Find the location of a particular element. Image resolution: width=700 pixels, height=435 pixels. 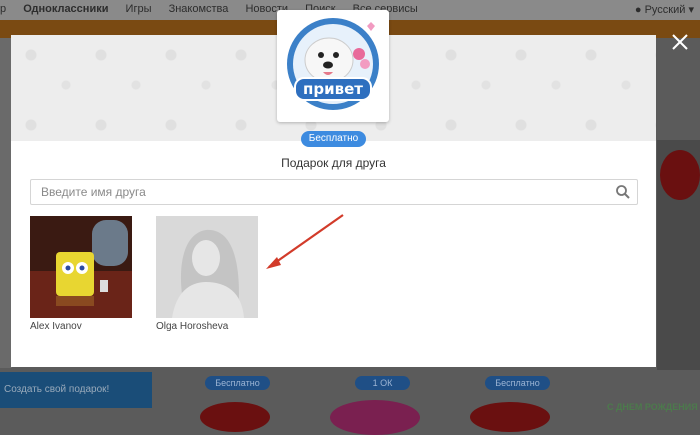

language-label: Русский is located at coordinates (665, 10).